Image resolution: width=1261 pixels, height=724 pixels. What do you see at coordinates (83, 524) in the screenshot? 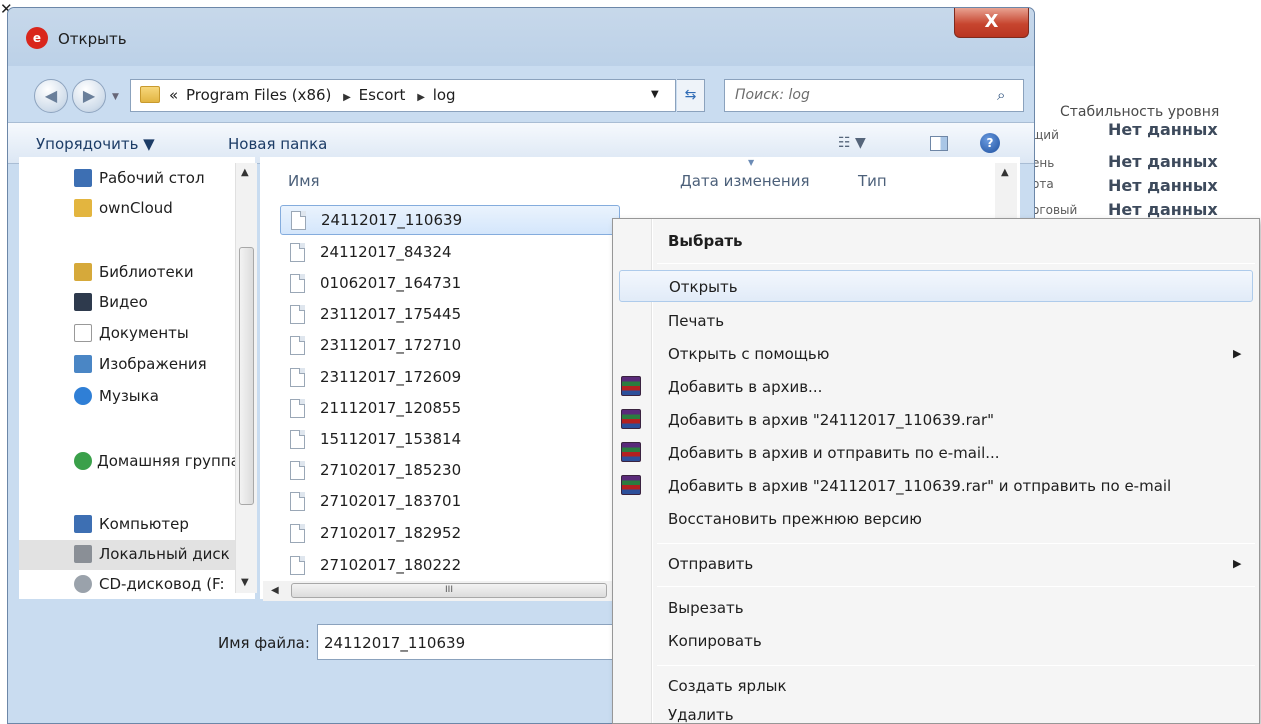
I see `computer-icon` at bounding box center [83, 524].